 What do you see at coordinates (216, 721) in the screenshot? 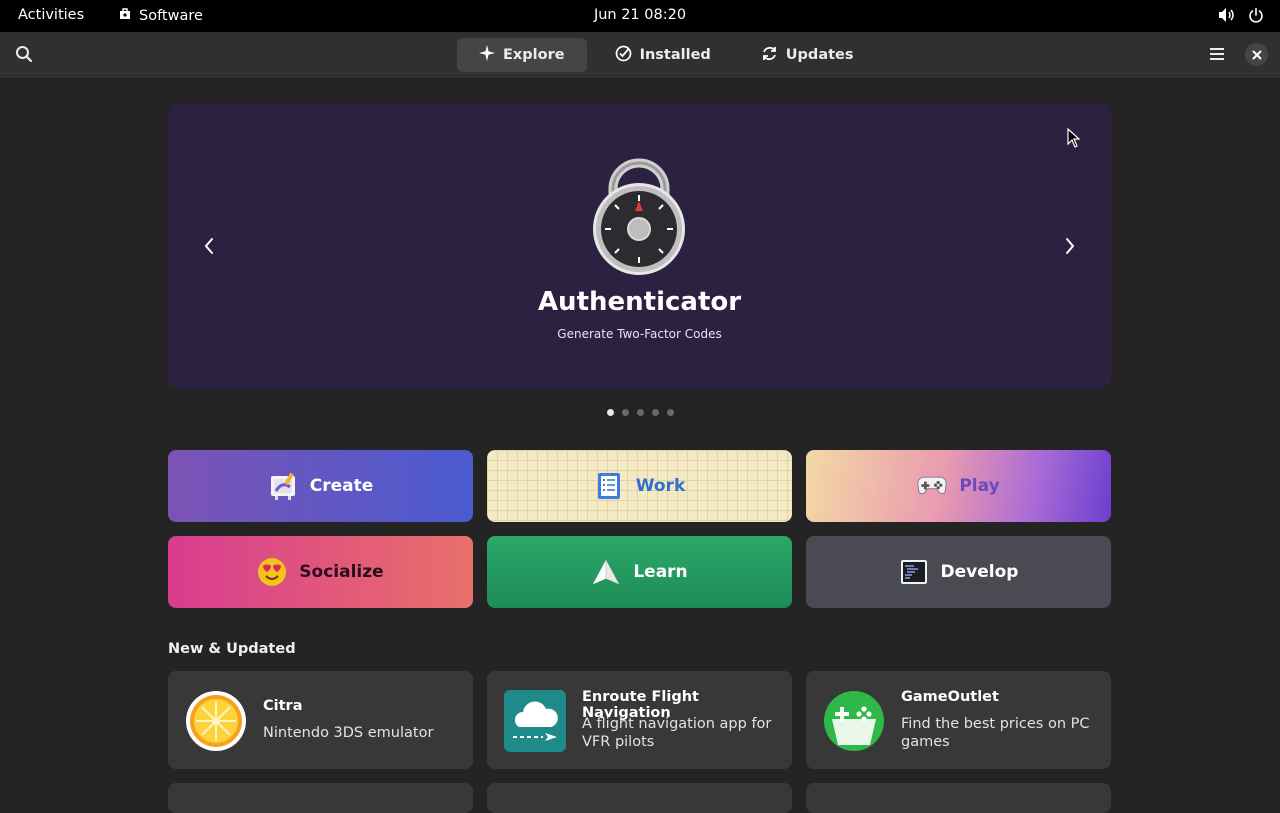
I see `citra-icon` at bounding box center [216, 721].